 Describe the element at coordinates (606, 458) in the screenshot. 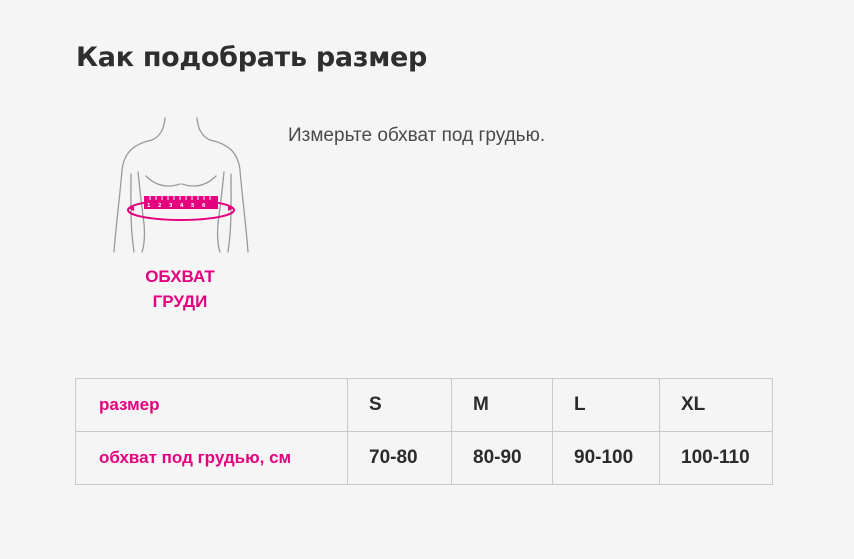

I see `table-cell: 90-100` at that location.